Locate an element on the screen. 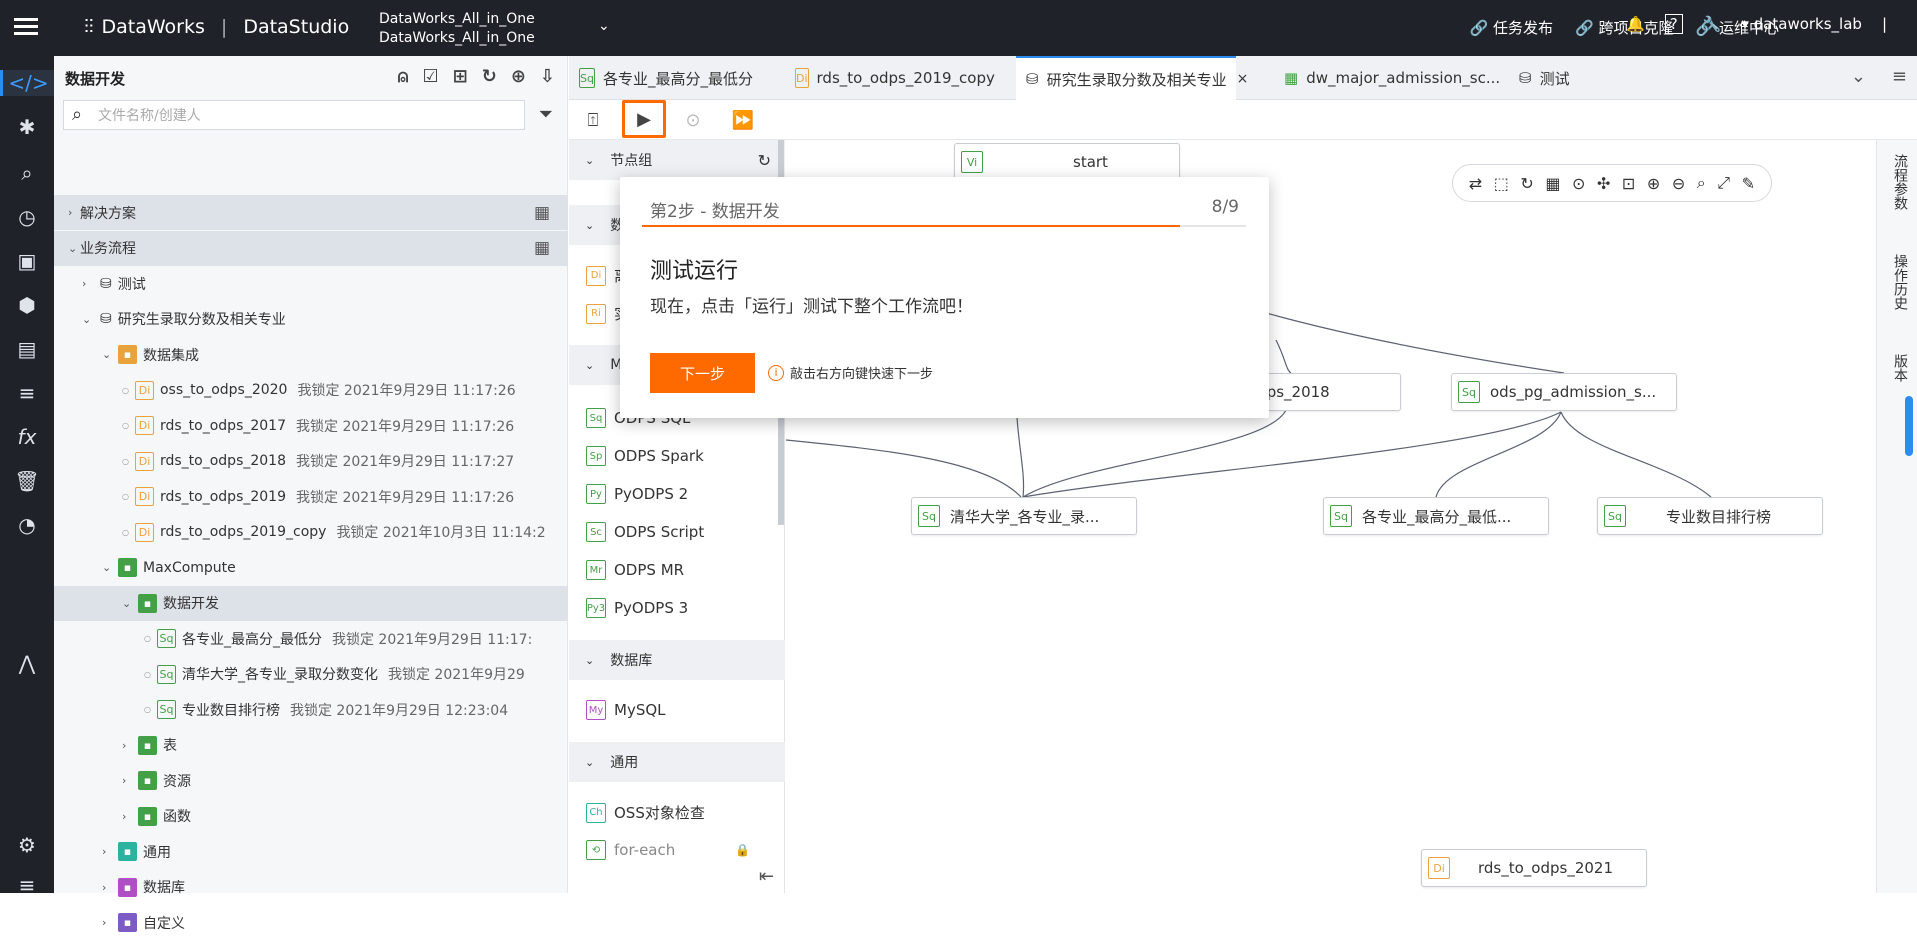 Image resolution: width=1917 pixels, height=940 pixels. tree-item: ⌄ ▪ MaxCompute is located at coordinates (311, 567).